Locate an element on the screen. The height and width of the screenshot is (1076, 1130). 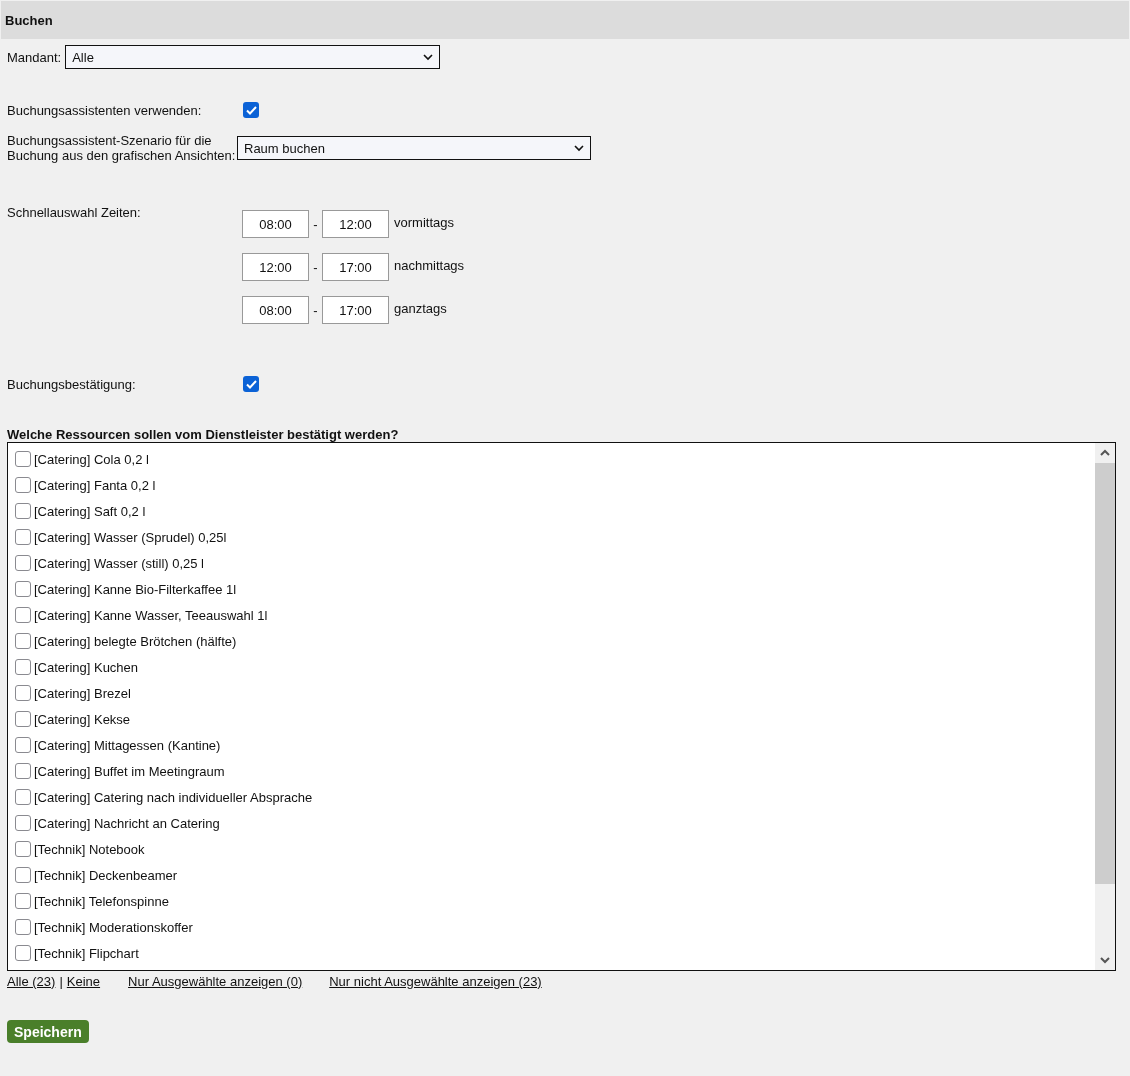
resource-label: [Catering] Nachricht an Catering is located at coordinates (127, 823).